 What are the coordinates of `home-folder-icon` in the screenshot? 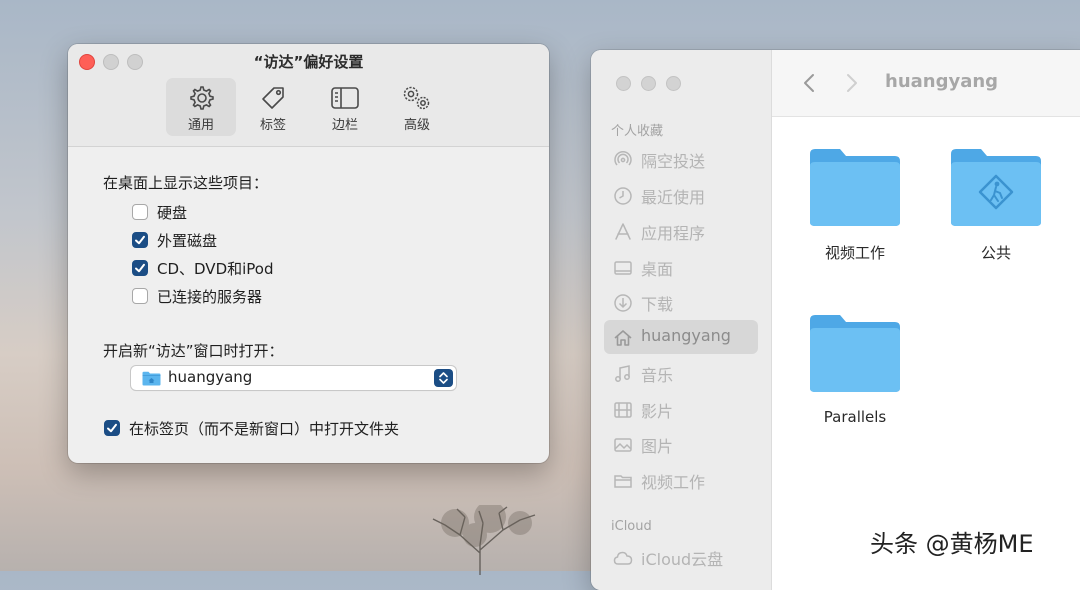 It's located at (151, 378).